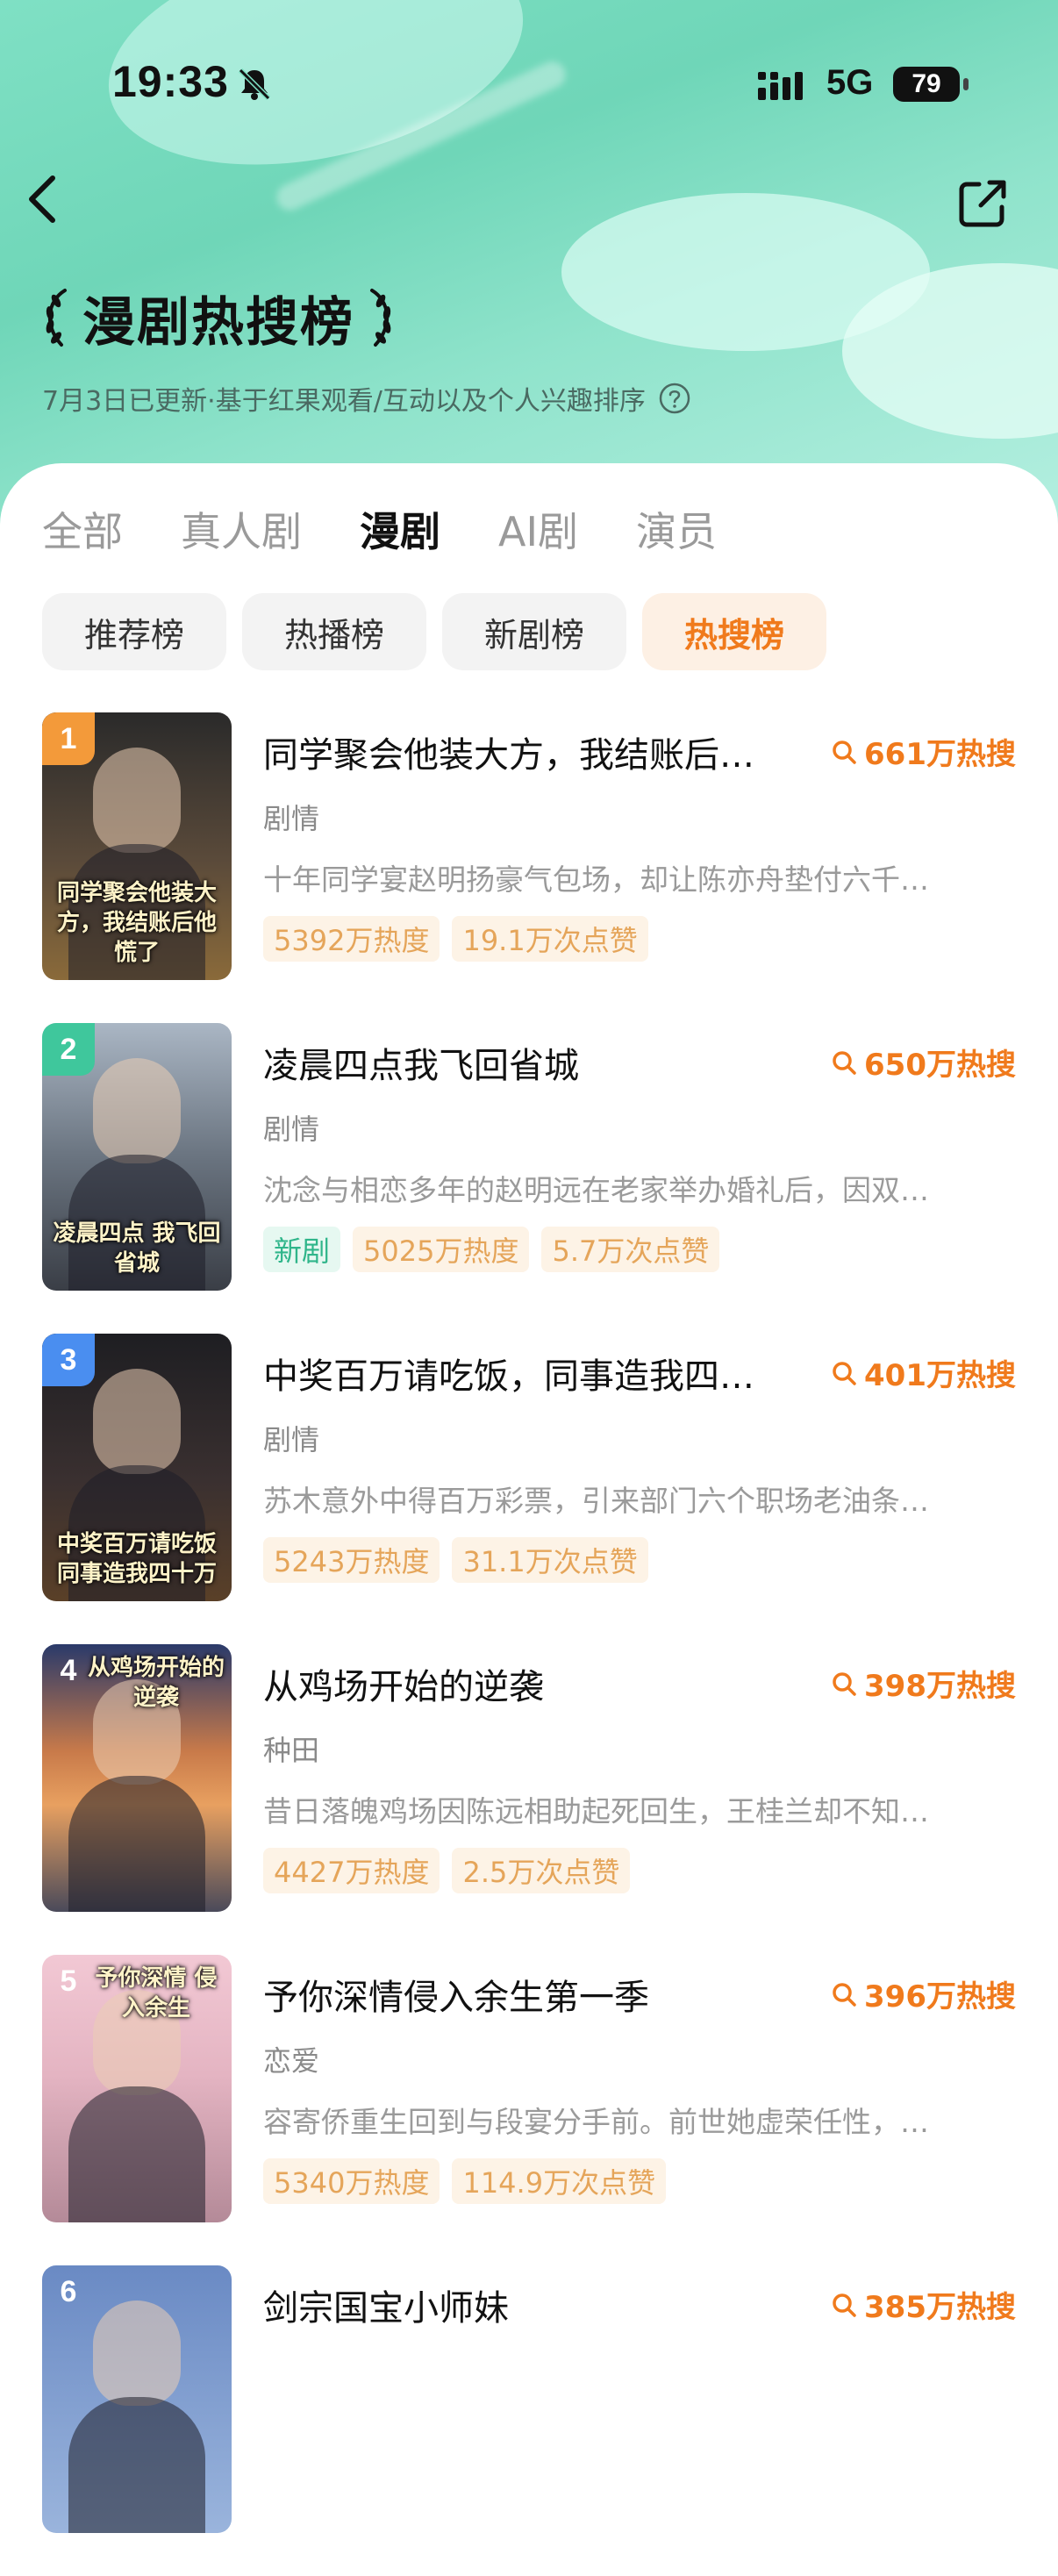  What do you see at coordinates (538, 529) in the screenshot?
I see `tab-3: AI剧` at bounding box center [538, 529].